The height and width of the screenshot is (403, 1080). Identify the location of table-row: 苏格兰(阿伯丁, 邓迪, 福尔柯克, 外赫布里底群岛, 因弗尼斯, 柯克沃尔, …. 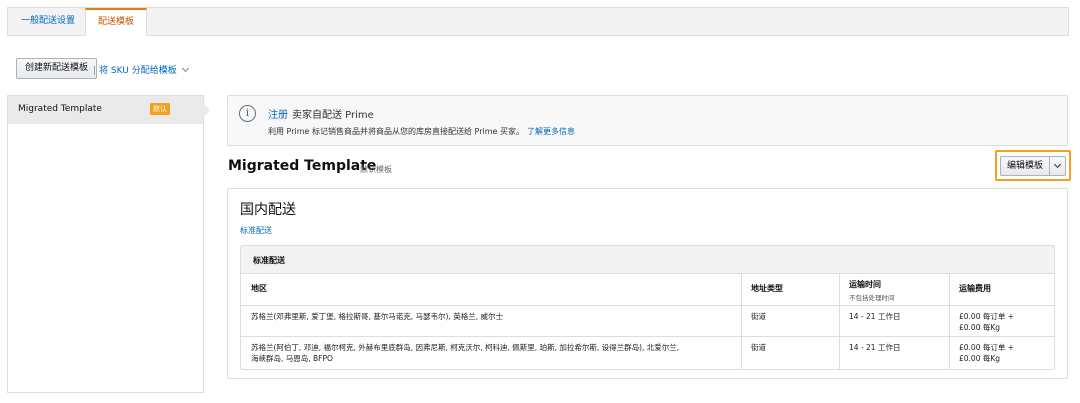
(647, 353).